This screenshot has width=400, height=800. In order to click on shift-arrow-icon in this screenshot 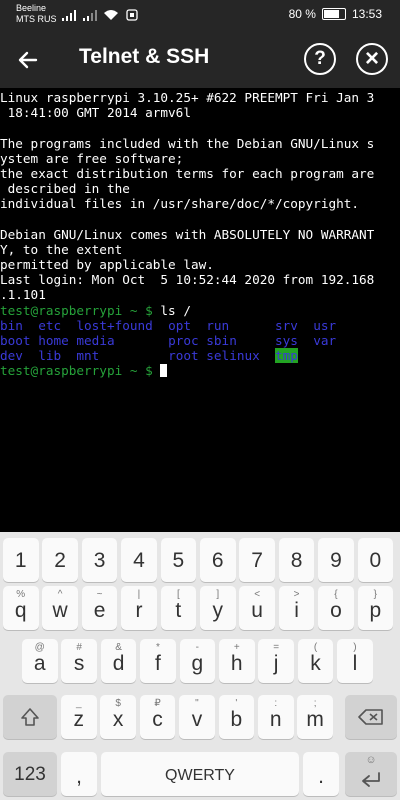, I will do `click(30, 717)`.